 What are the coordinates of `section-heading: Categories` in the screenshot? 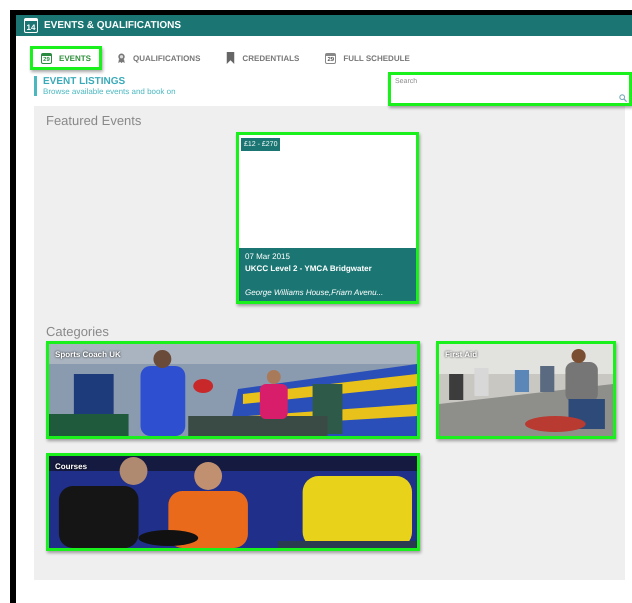 It's located at (78, 331).